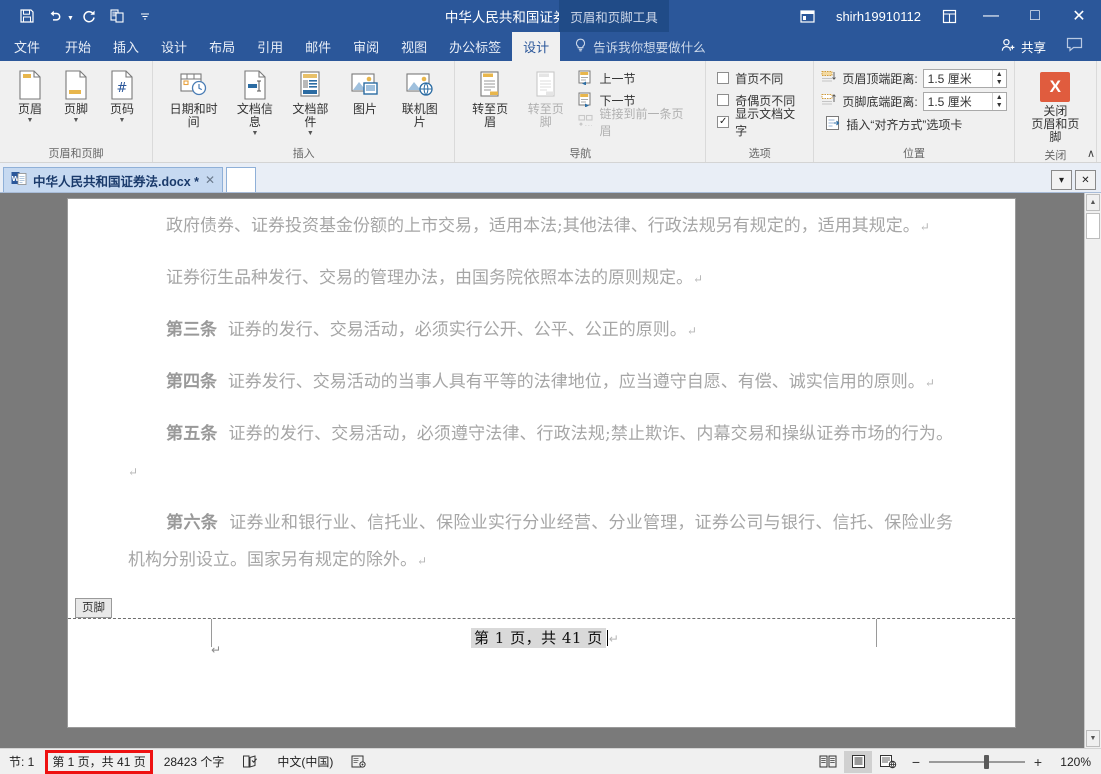 The width and height of the screenshot is (1101, 774). Describe the element at coordinates (904, 124) in the screenshot. I see `insert-alignment-tab-label: 插入“对齐方式”选项卡` at that location.